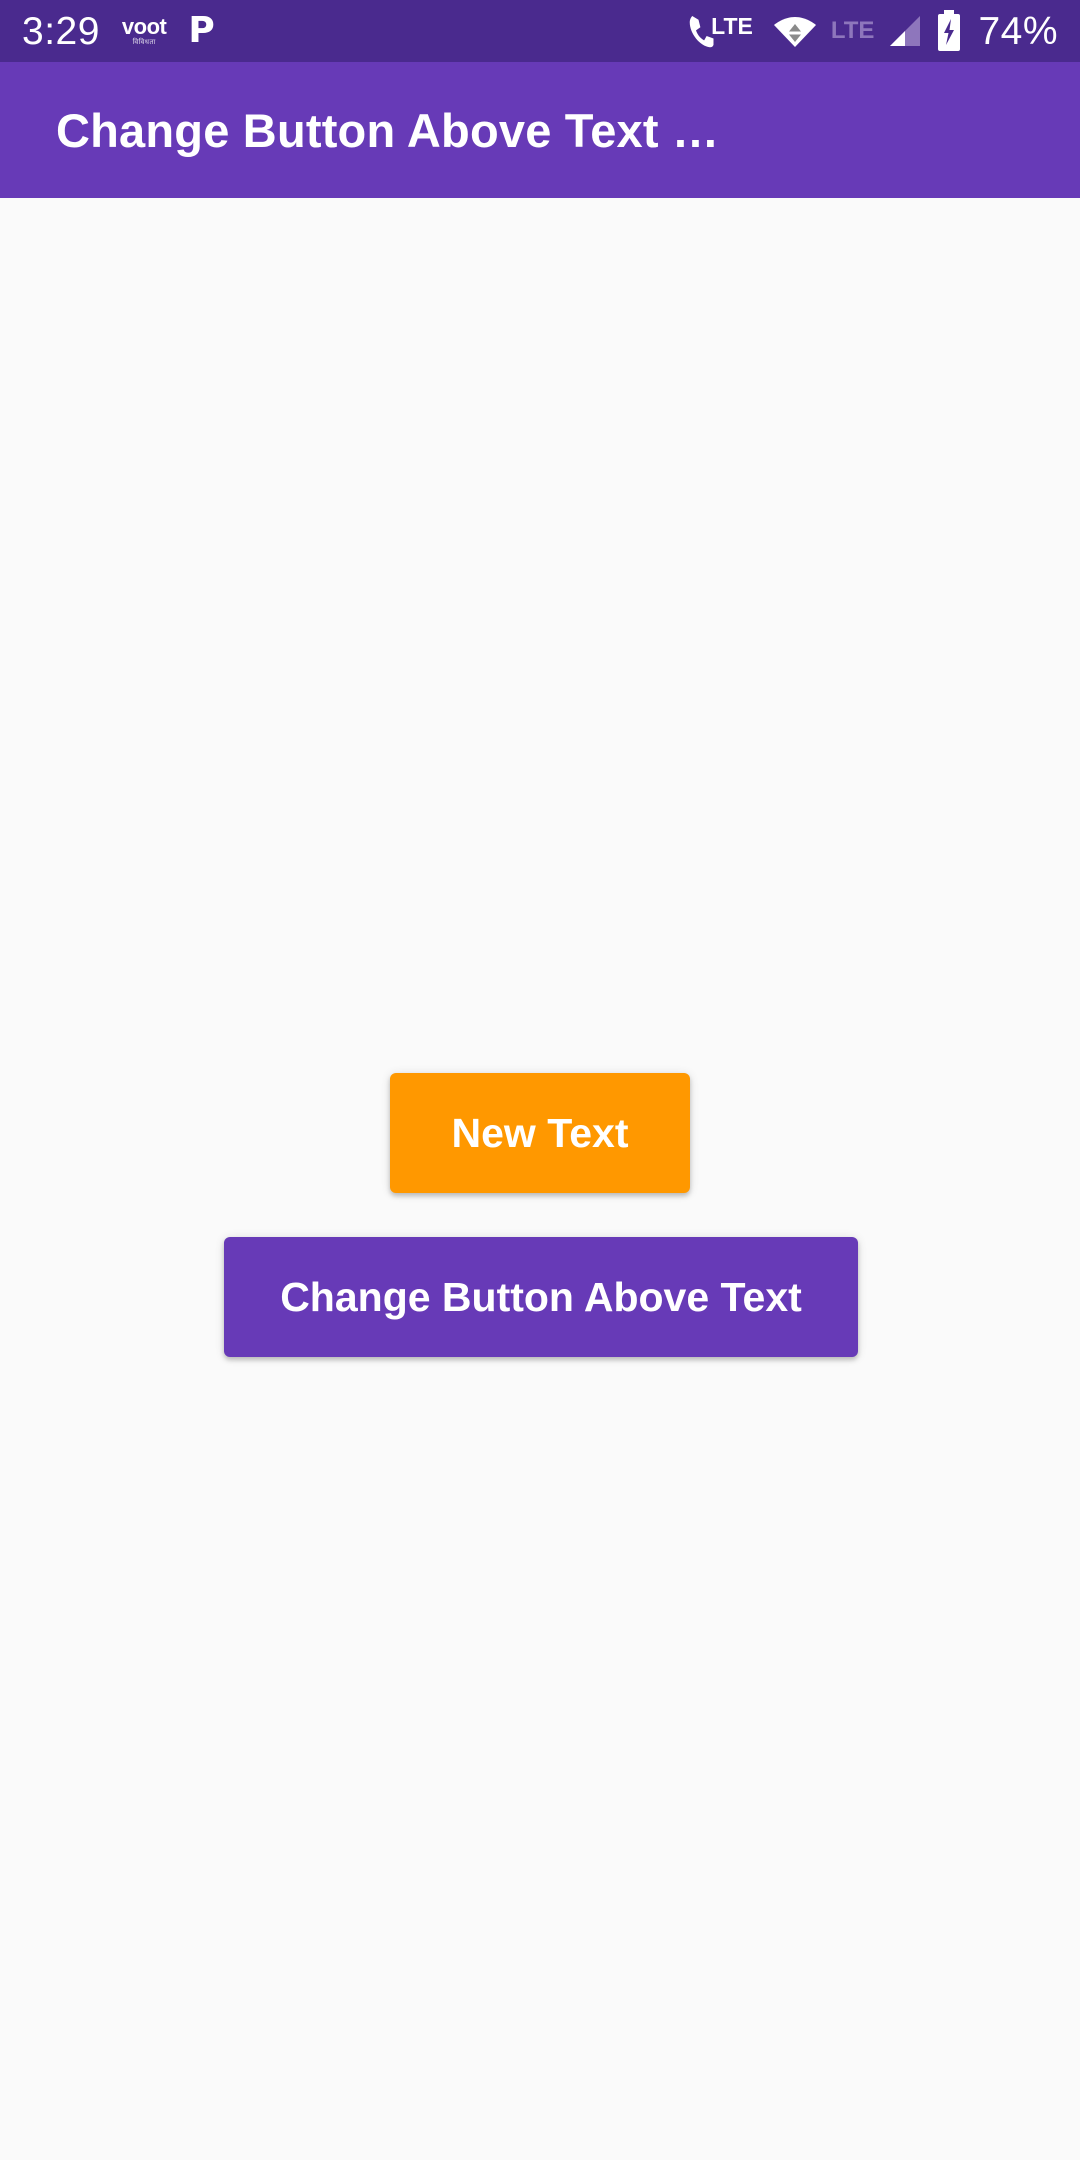 The height and width of the screenshot is (2160, 1080). I want to click on wifi-icon, so click(795, 31).